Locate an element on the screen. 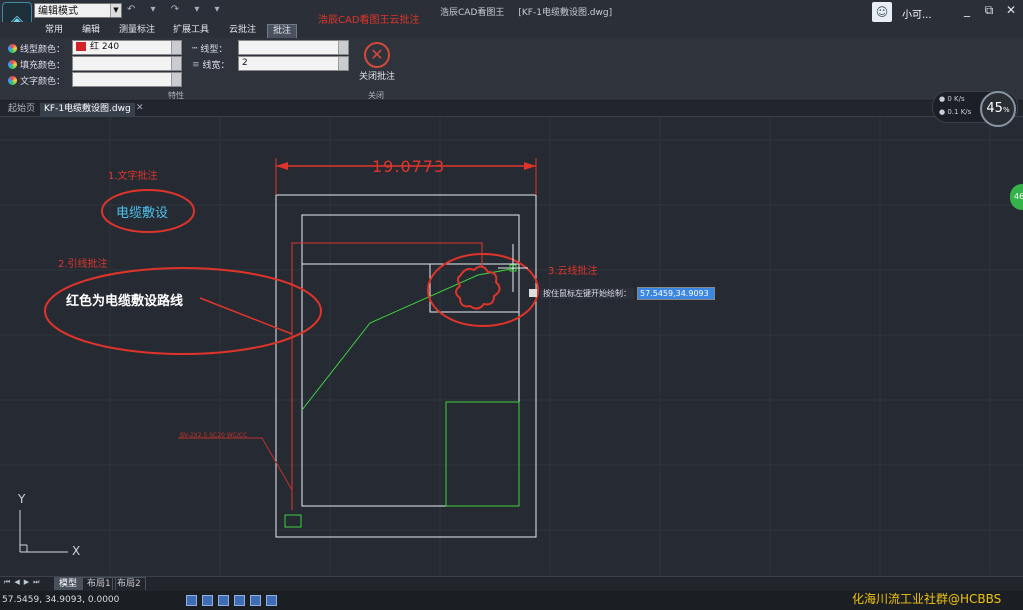  close-tab-icon: ✕ is located at coordinates (140, 108).